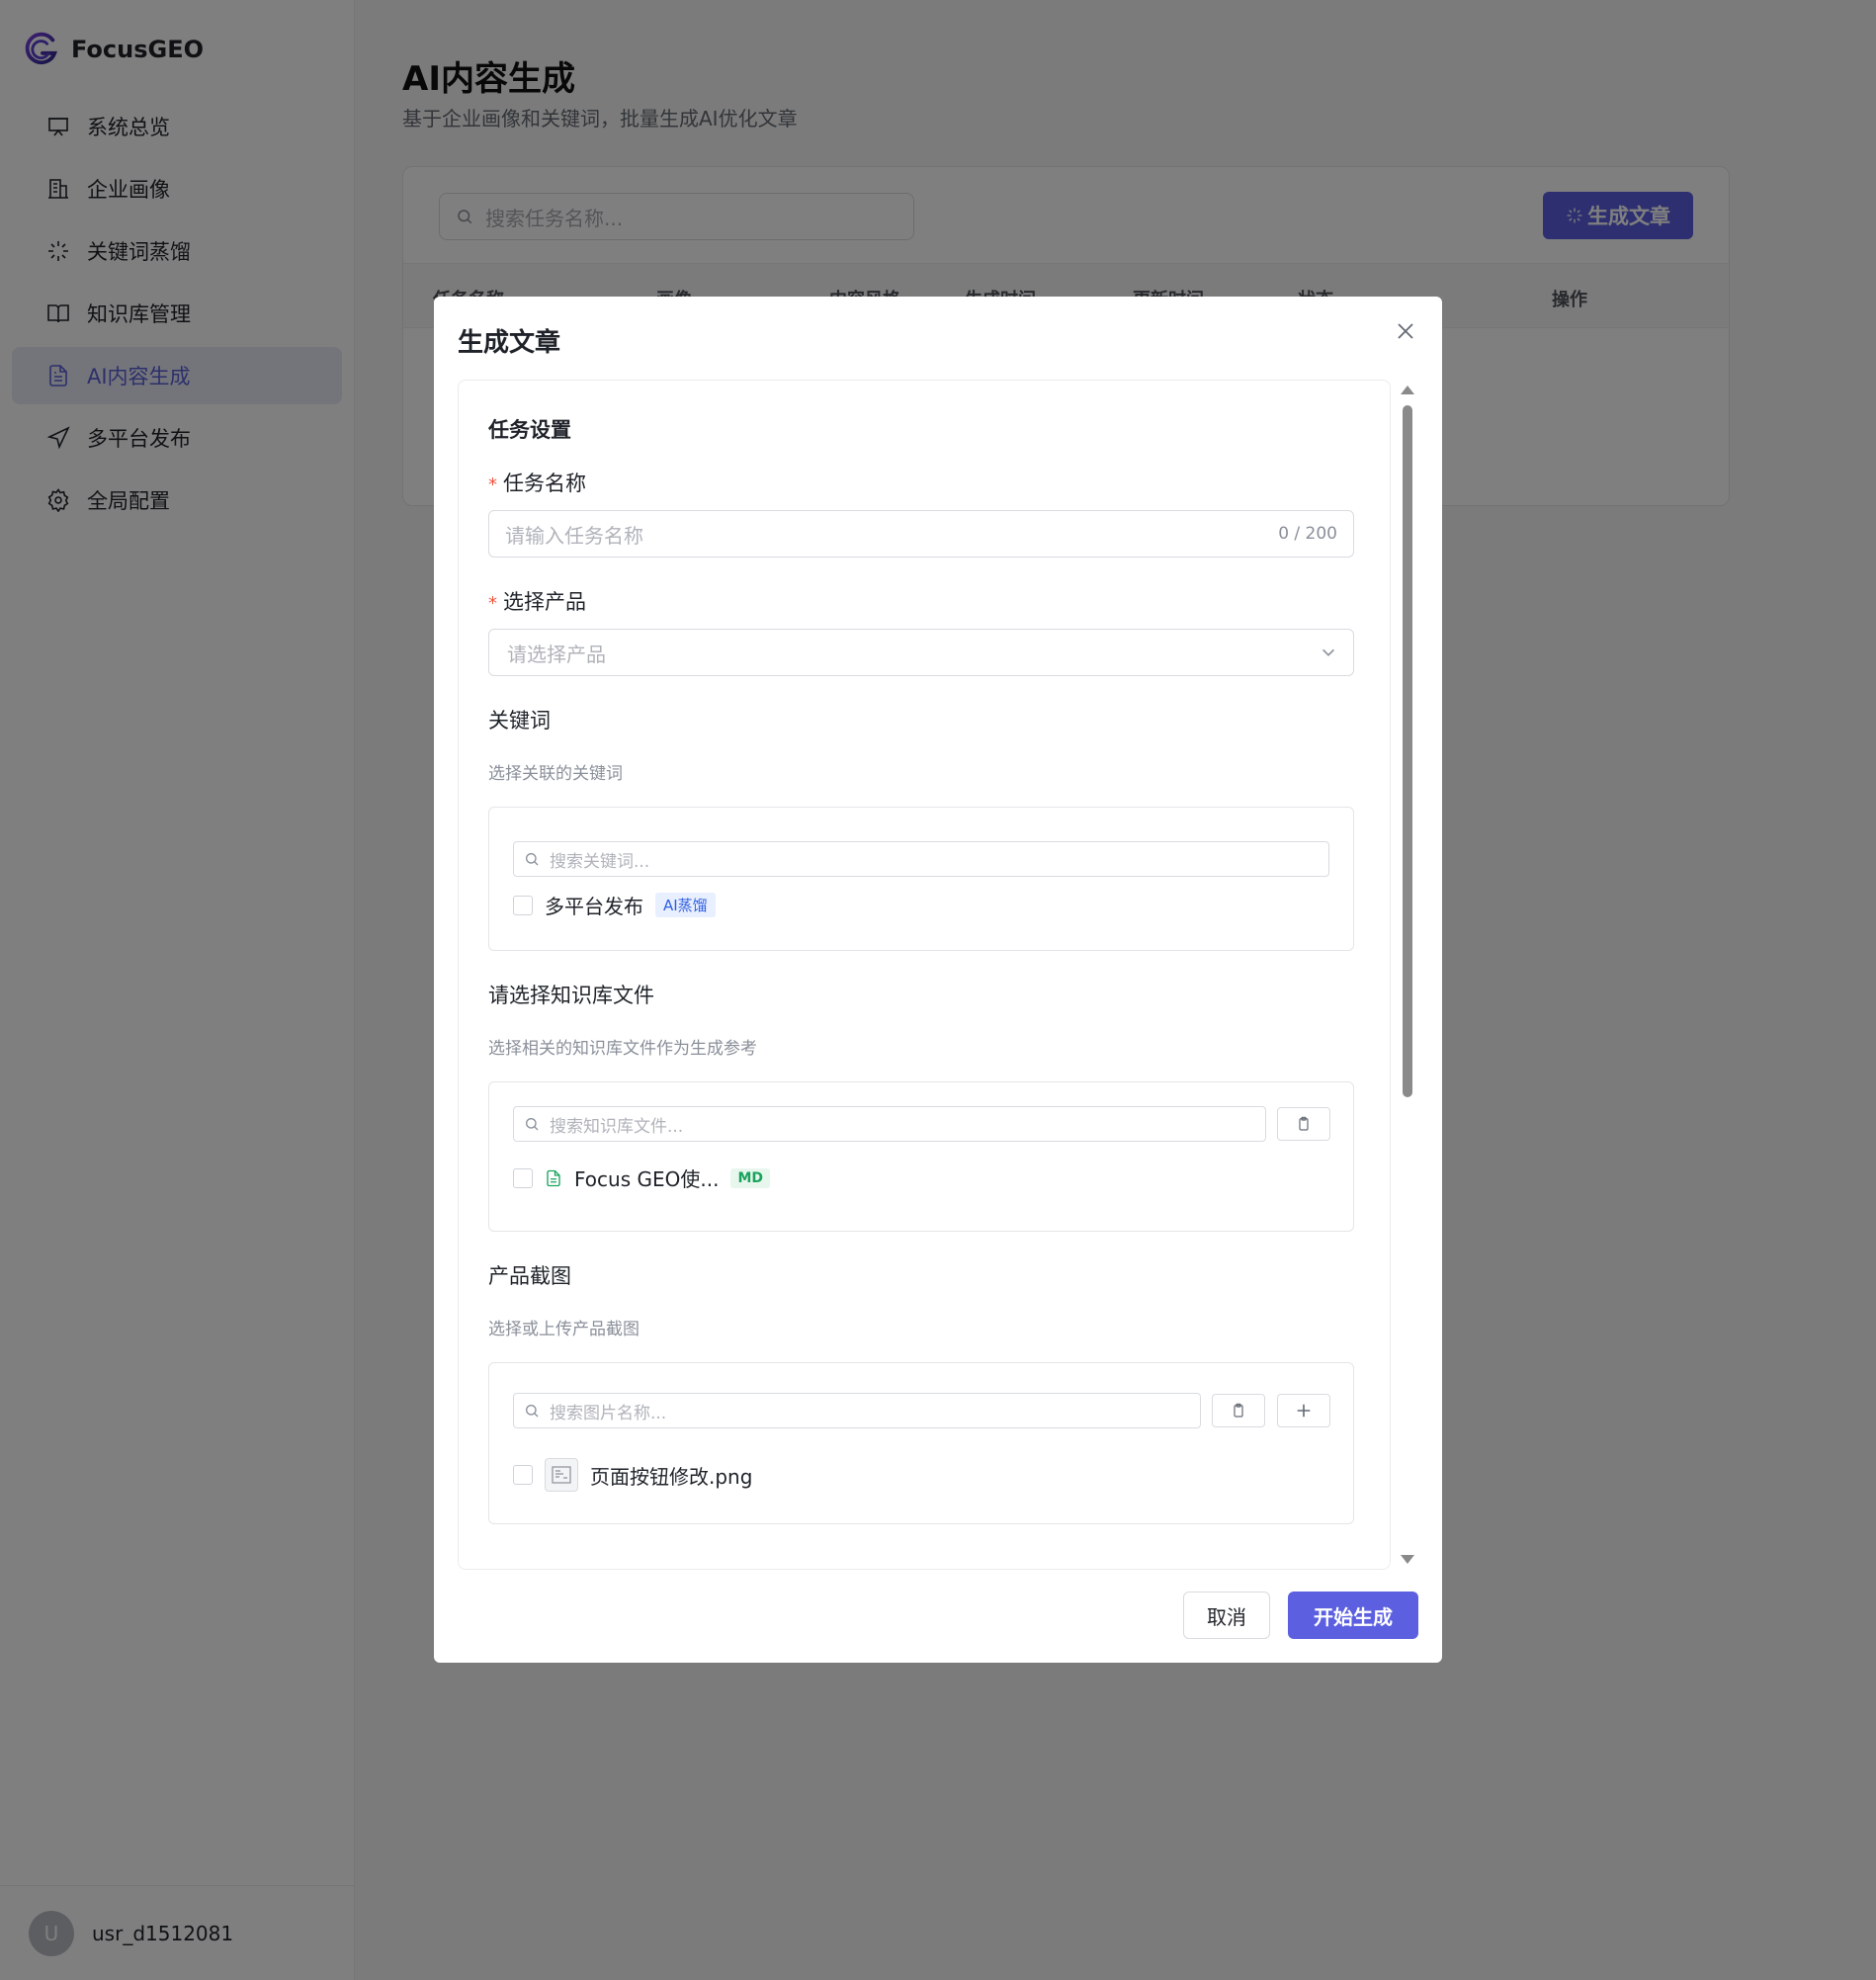 Image resolution: width=1876 pixels, height=1980 pixels. Describe the element at coordinates (519, 720) in the screenshot. I see `keywords-label: 关键词` at that location.